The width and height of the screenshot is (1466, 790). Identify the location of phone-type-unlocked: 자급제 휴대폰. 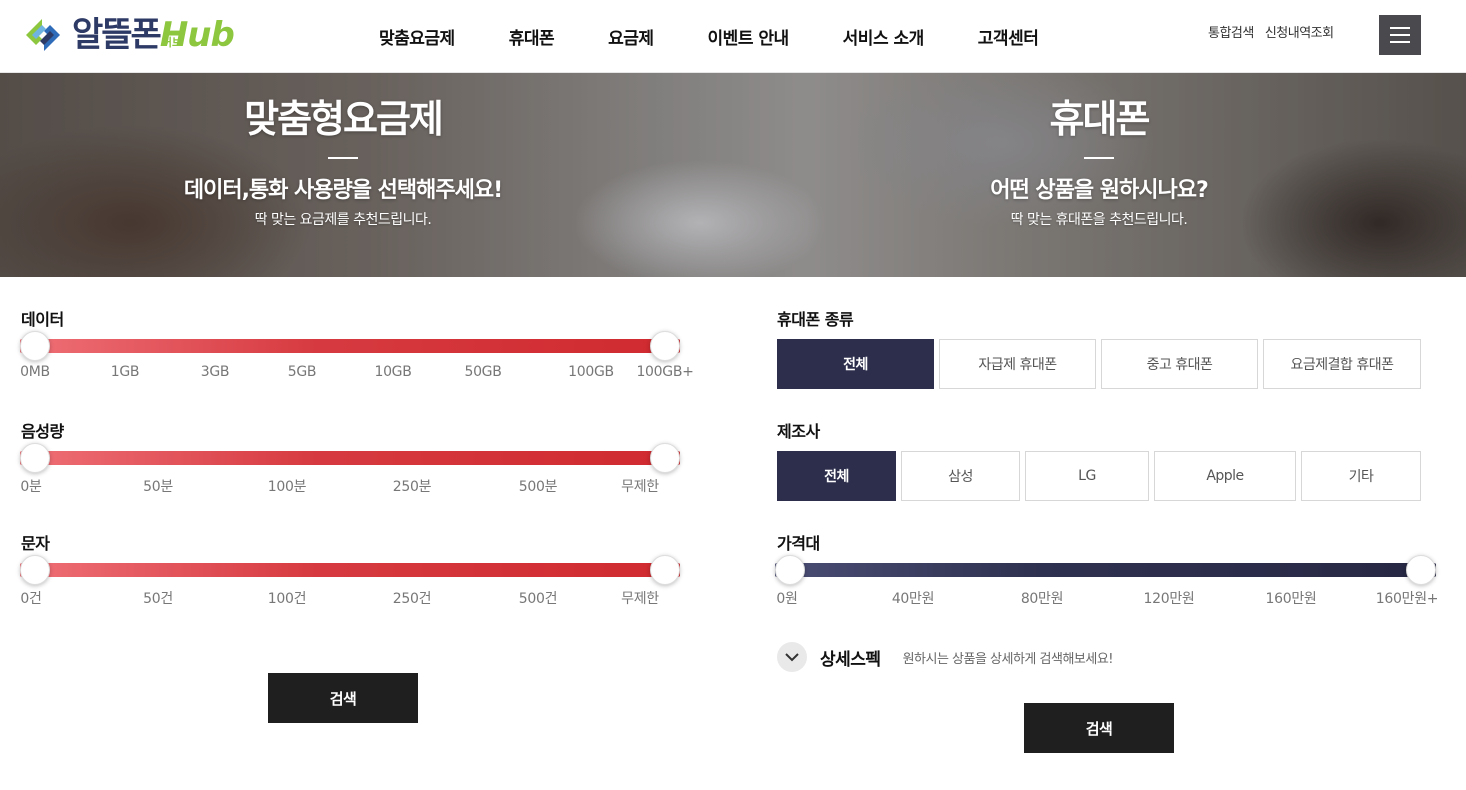
(1017, 364).